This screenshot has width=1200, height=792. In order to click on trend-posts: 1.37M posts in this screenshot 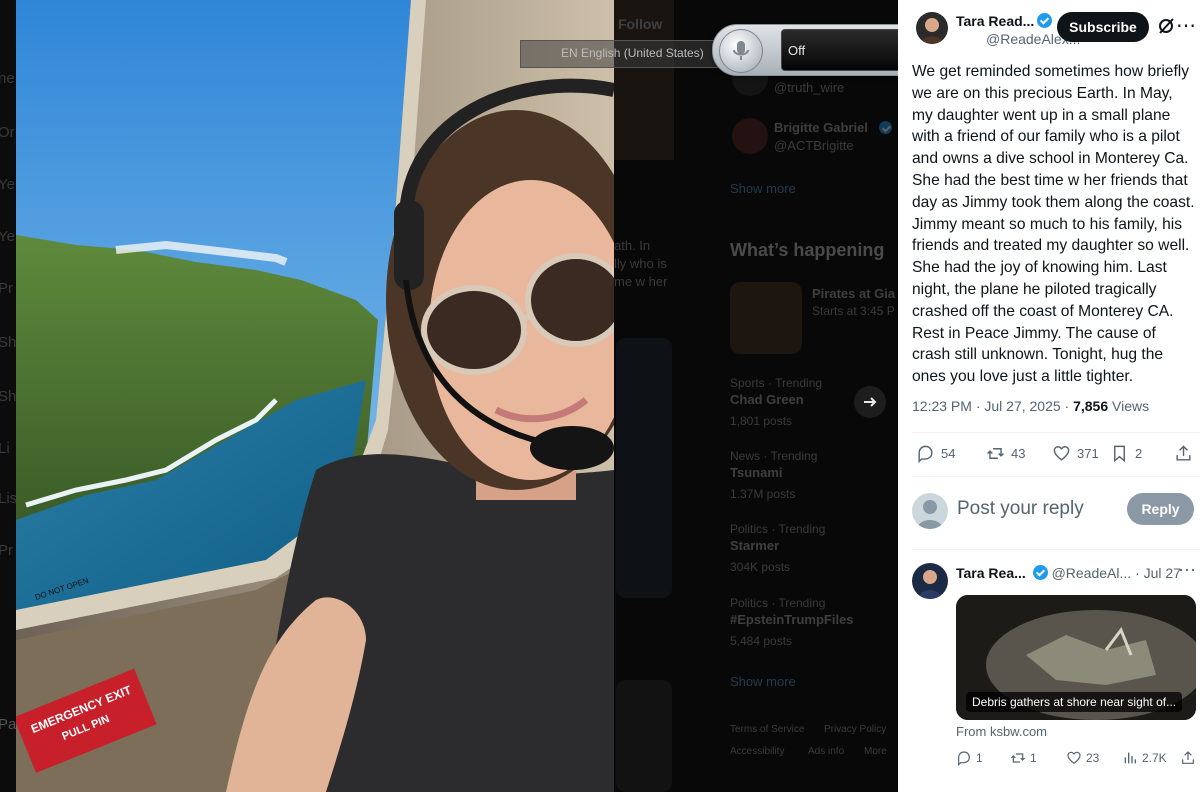, I will do `click(763, 494)`.